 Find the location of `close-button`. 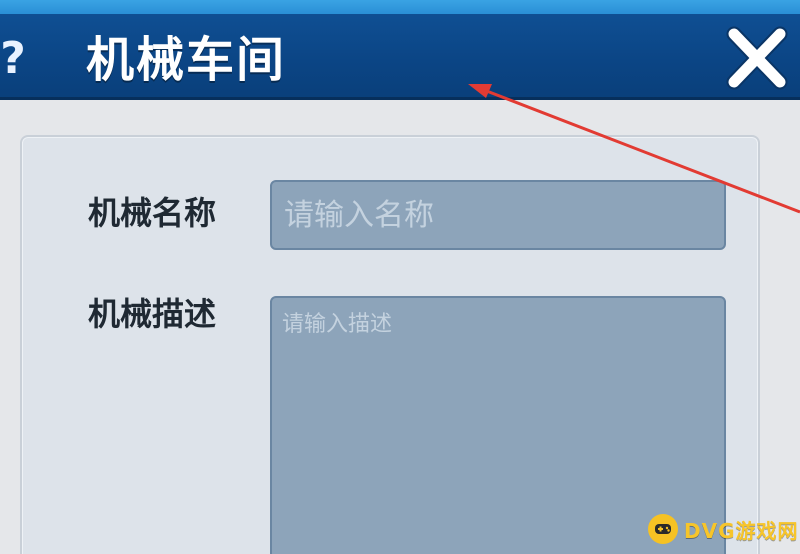

close-button is located at coordinates (757, 58).